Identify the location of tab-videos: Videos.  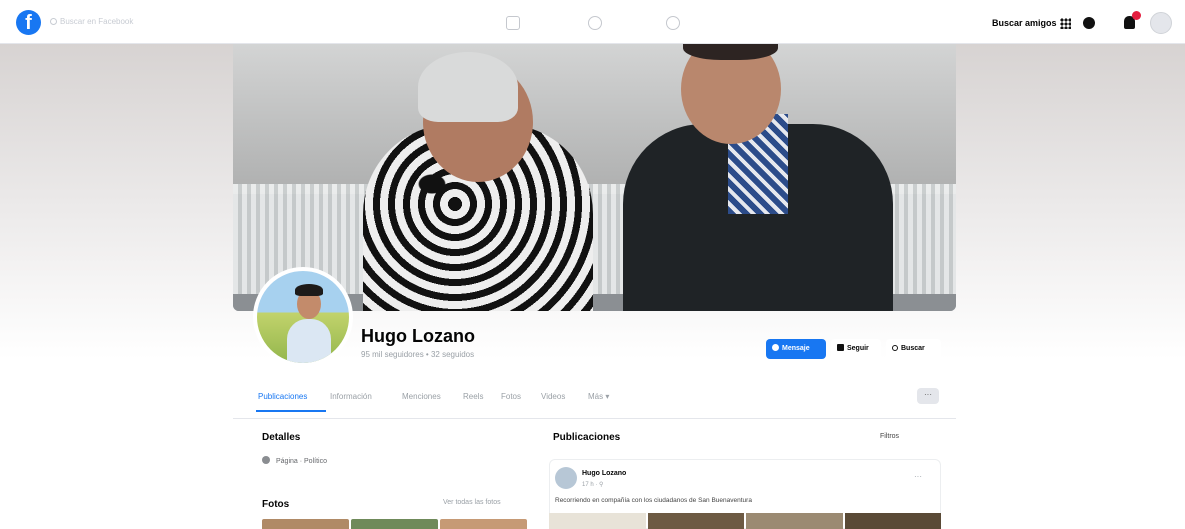
(553, 396).